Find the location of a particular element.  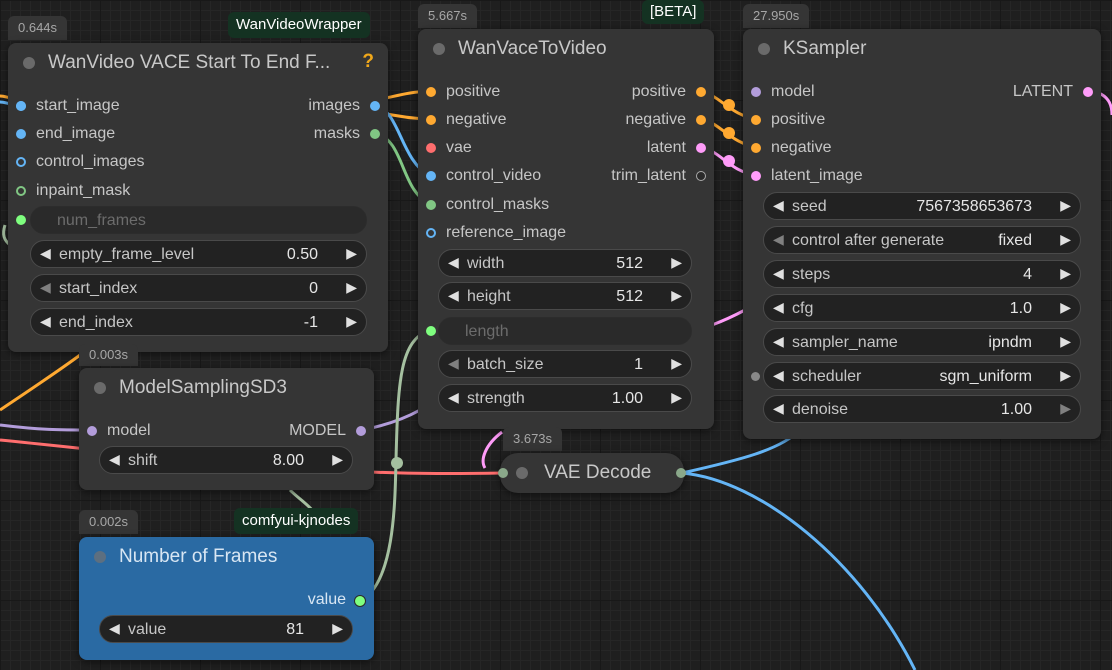

wire-image-down is located at coordinates (799, 570).